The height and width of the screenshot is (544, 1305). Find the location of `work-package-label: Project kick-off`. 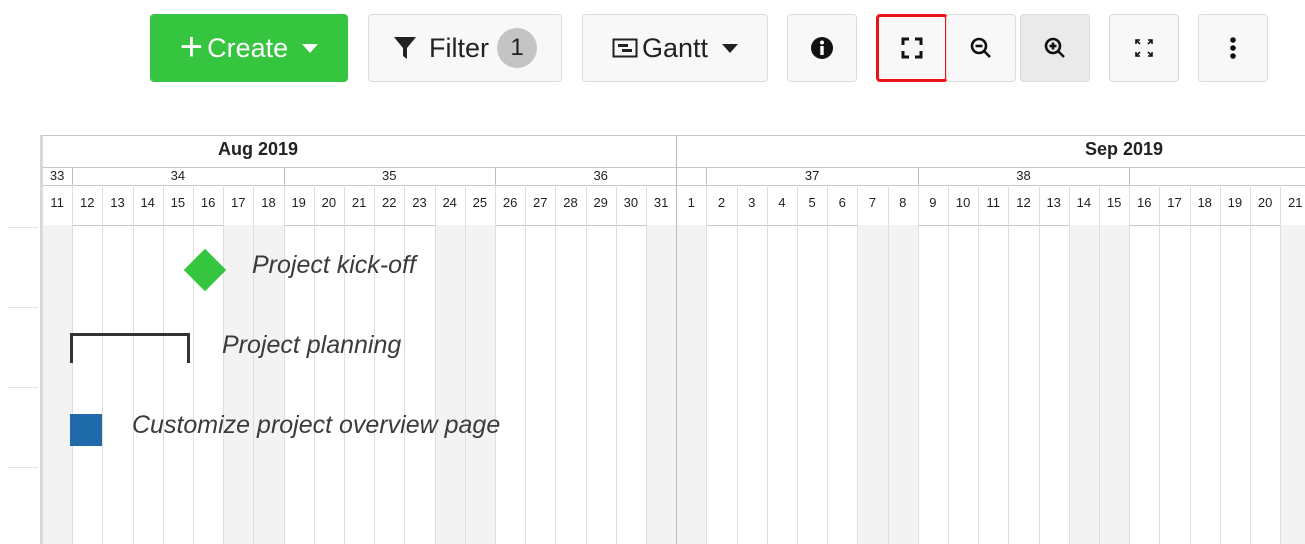

work-package-label: Project kick-off is located at coordinates (334, 265).